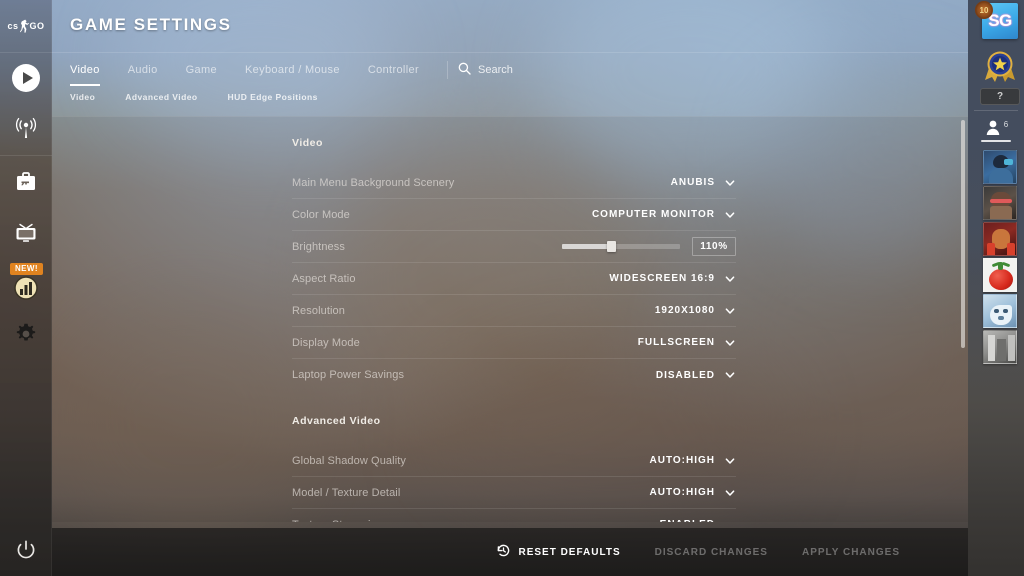 This screenshot has height=576, width=1024. Describe the element at coordinates (26, 550) in the screenshot. I see `sidebar-item-power` at that location.